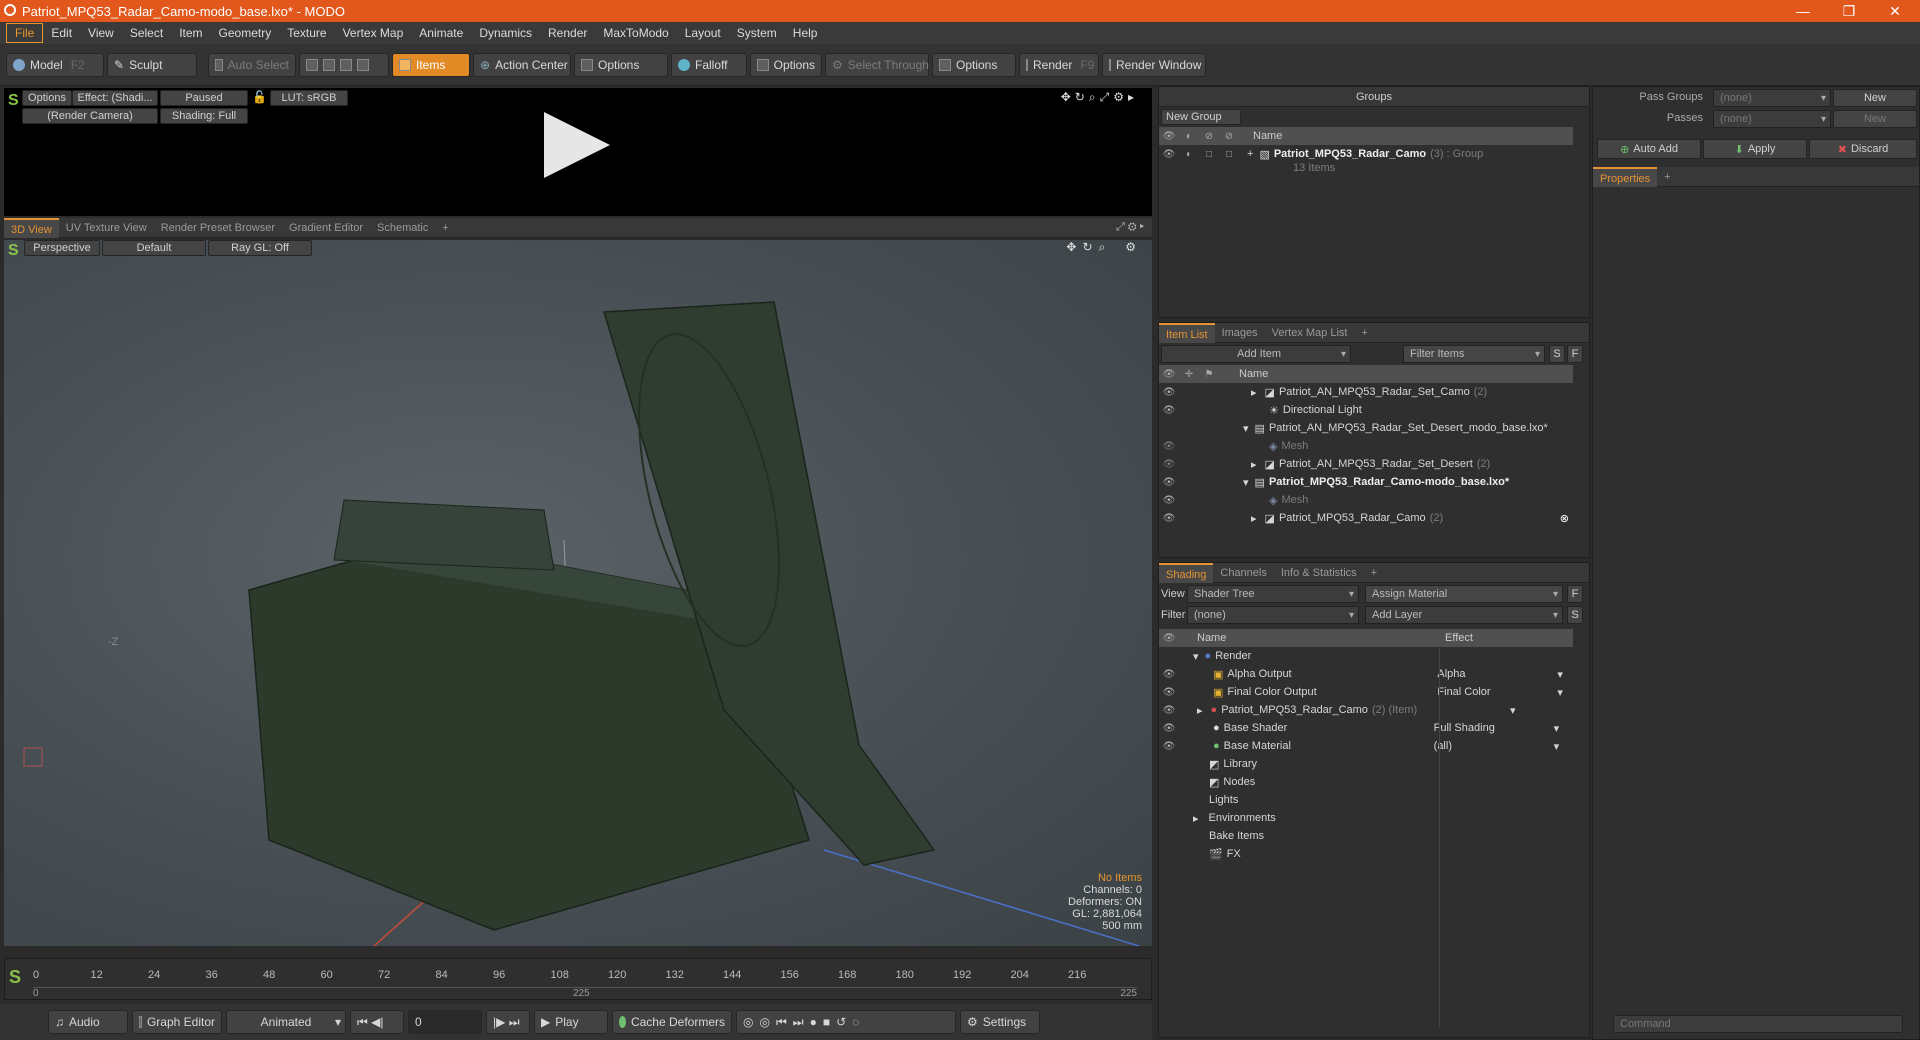 The image size is (1920, 1040). What do you see at coordinates (1366, 392) in the screenshot?
I see `item-row: 👁 ▸ ◪ Patriot_AN_MPQ53_Radar_Set_Camo (2)` at bounding box center [1366, 392].